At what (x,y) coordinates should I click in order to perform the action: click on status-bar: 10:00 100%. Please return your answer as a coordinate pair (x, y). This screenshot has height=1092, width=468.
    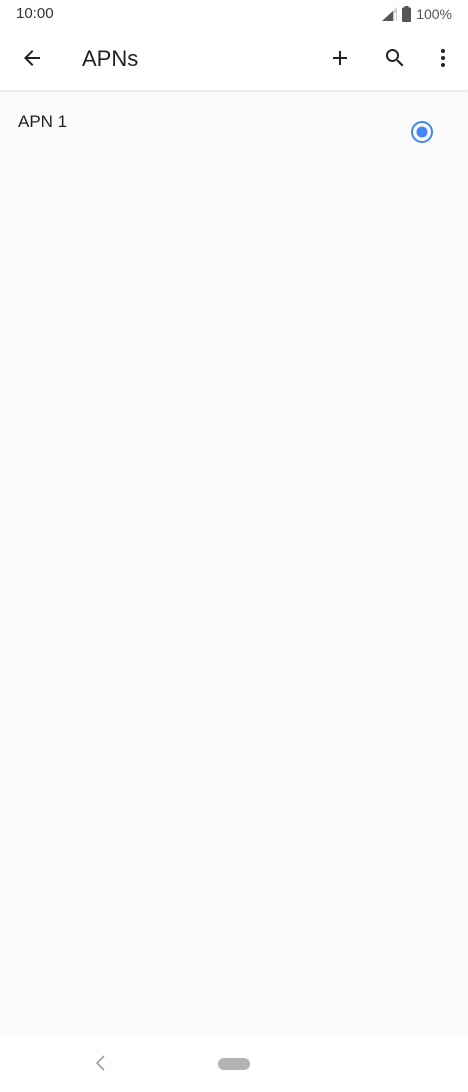
    Looking at the image, I should click on (234, 15).